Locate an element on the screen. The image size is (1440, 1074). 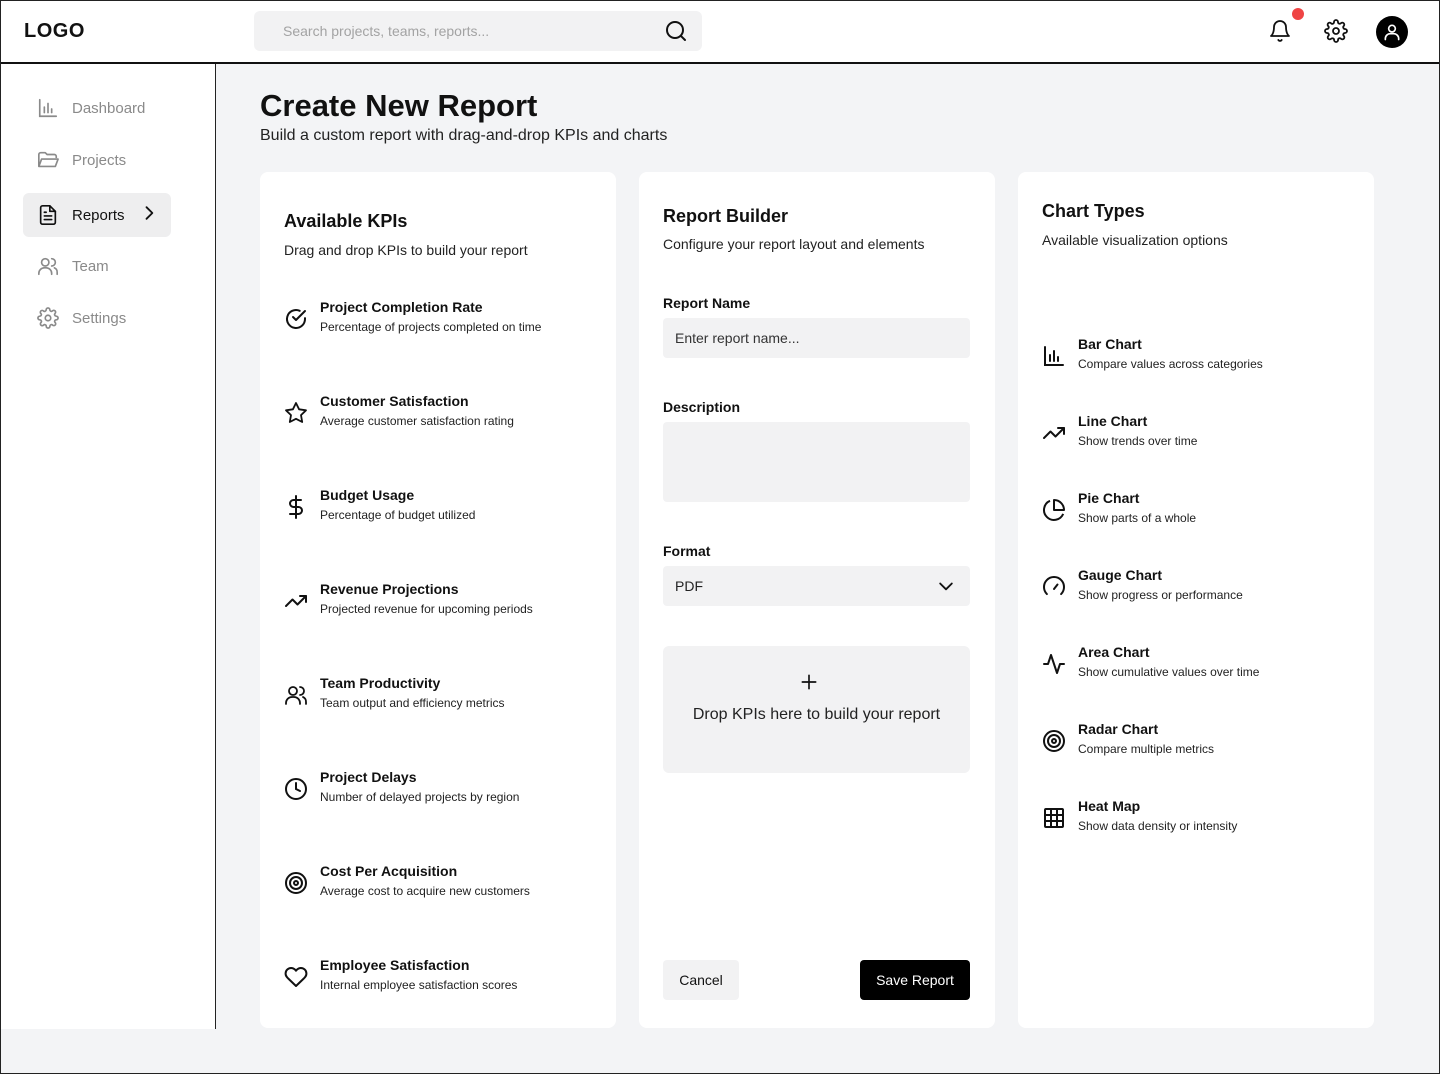
kpi-title: Revenue Projections is located at coordinates (389, 589).